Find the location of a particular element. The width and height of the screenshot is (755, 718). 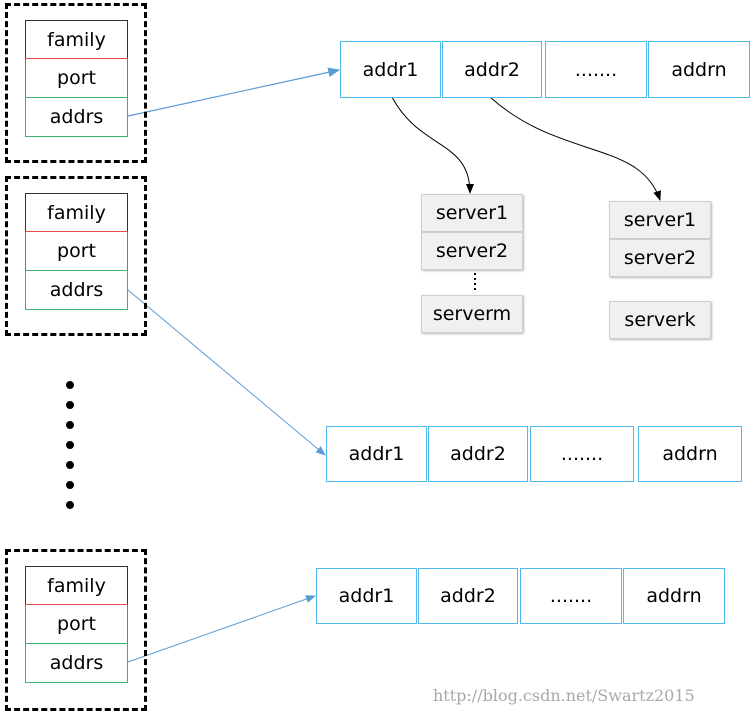

arrow-addr2-to-servers is located at coordinates (575, 148).